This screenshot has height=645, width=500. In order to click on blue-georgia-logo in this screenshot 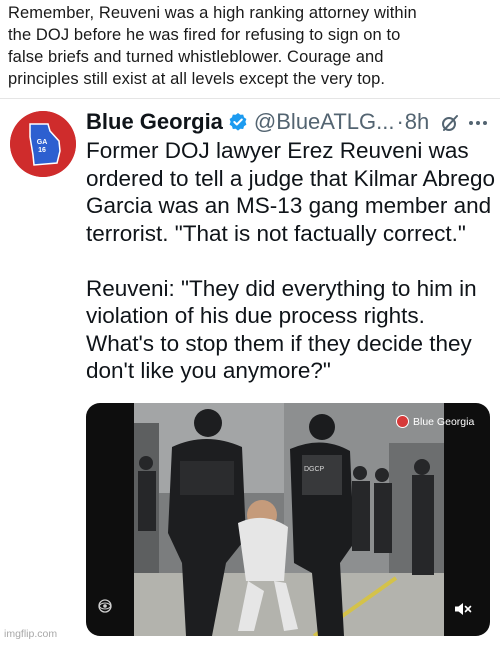, I will do `click(402, 421)`.